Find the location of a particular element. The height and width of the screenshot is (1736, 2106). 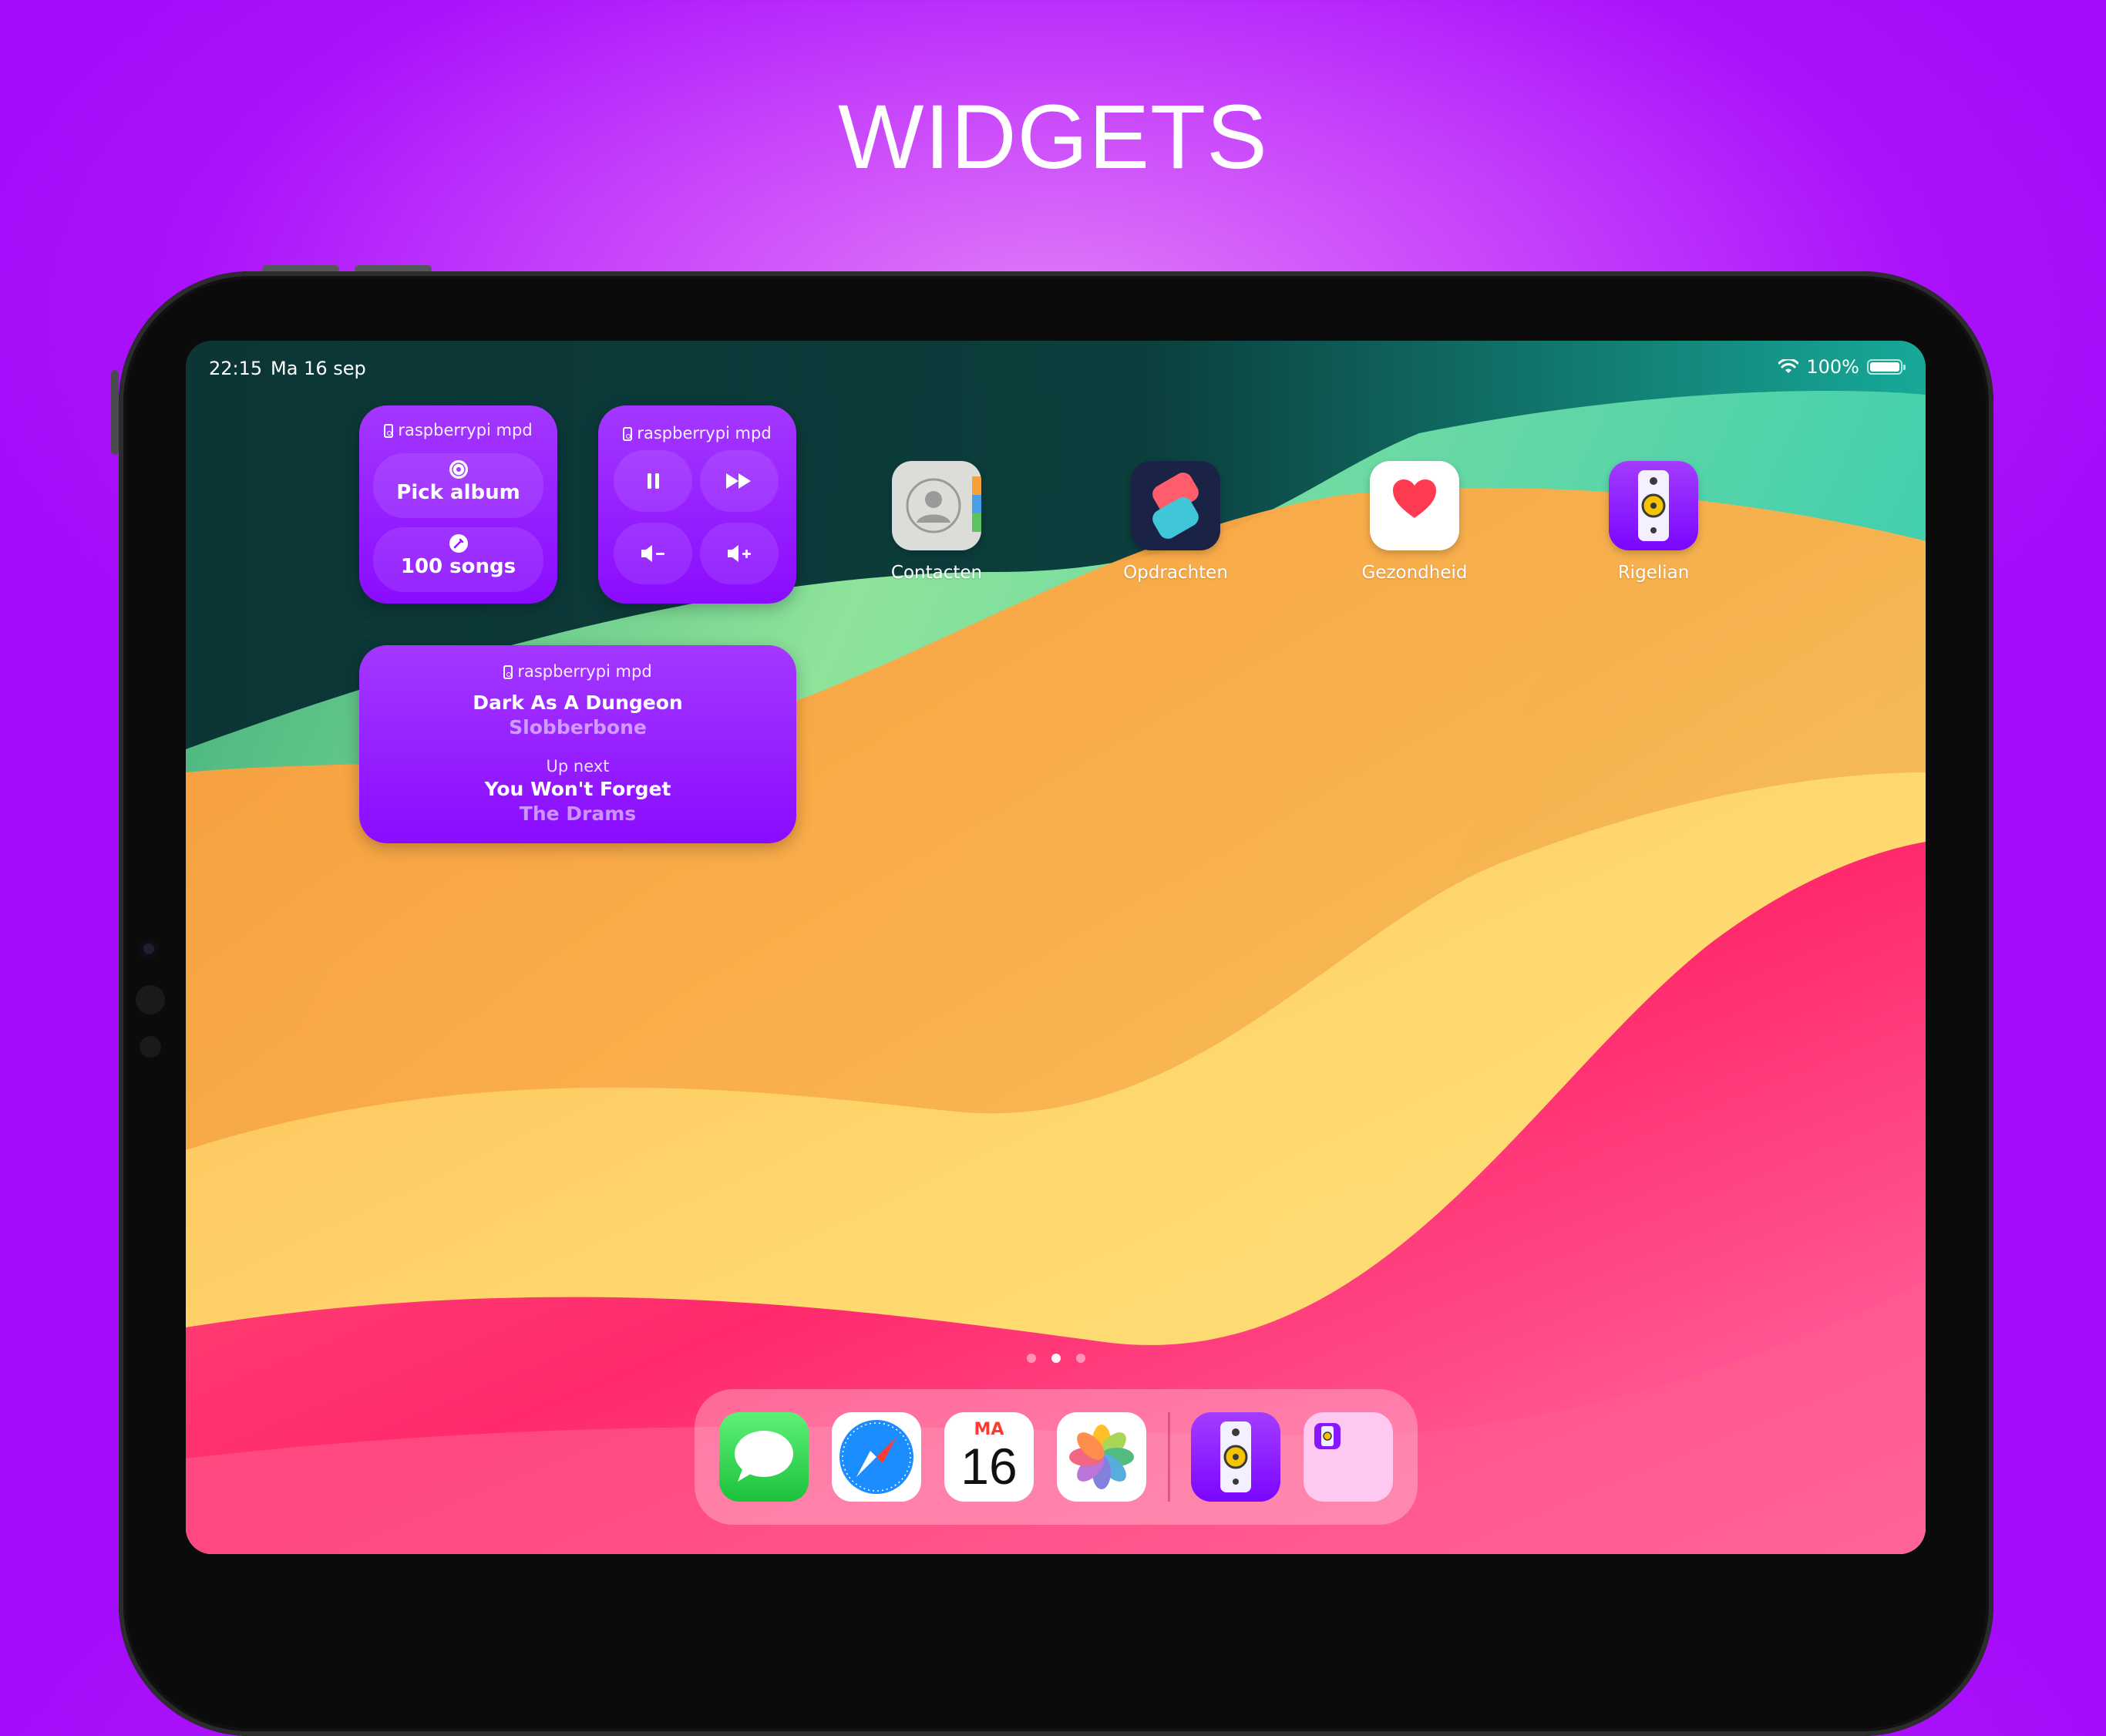

player-controls-widget: raspberrypi mpd is located at coordinates (697, 504).